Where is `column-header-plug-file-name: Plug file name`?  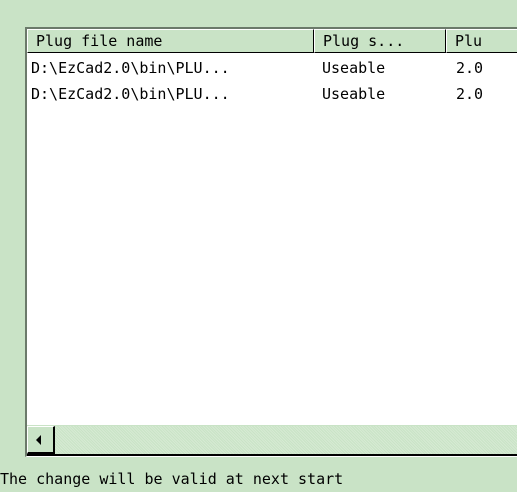 column-header-plug-file-name: Plug file name is located at coordinates (170, 41).